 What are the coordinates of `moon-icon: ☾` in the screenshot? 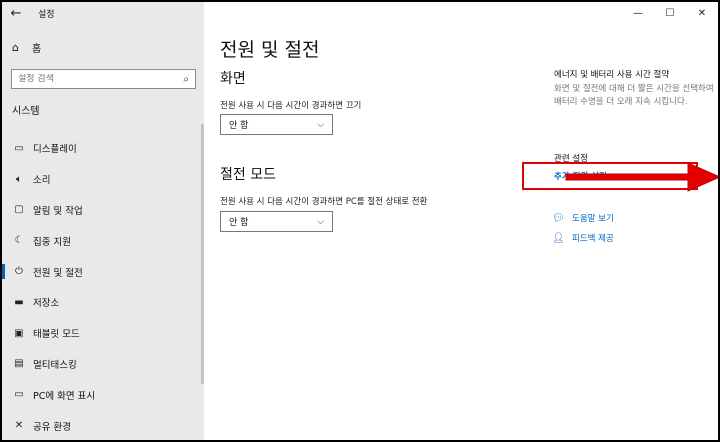 It's located at (19, 241).